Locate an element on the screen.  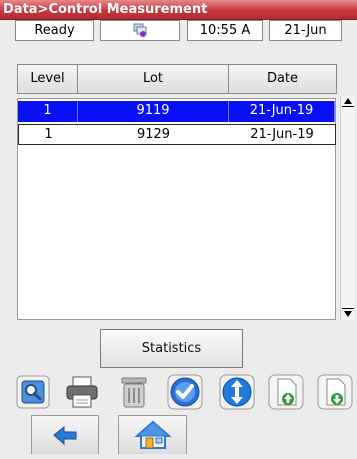
back-button is located at coordinates (65, 434).